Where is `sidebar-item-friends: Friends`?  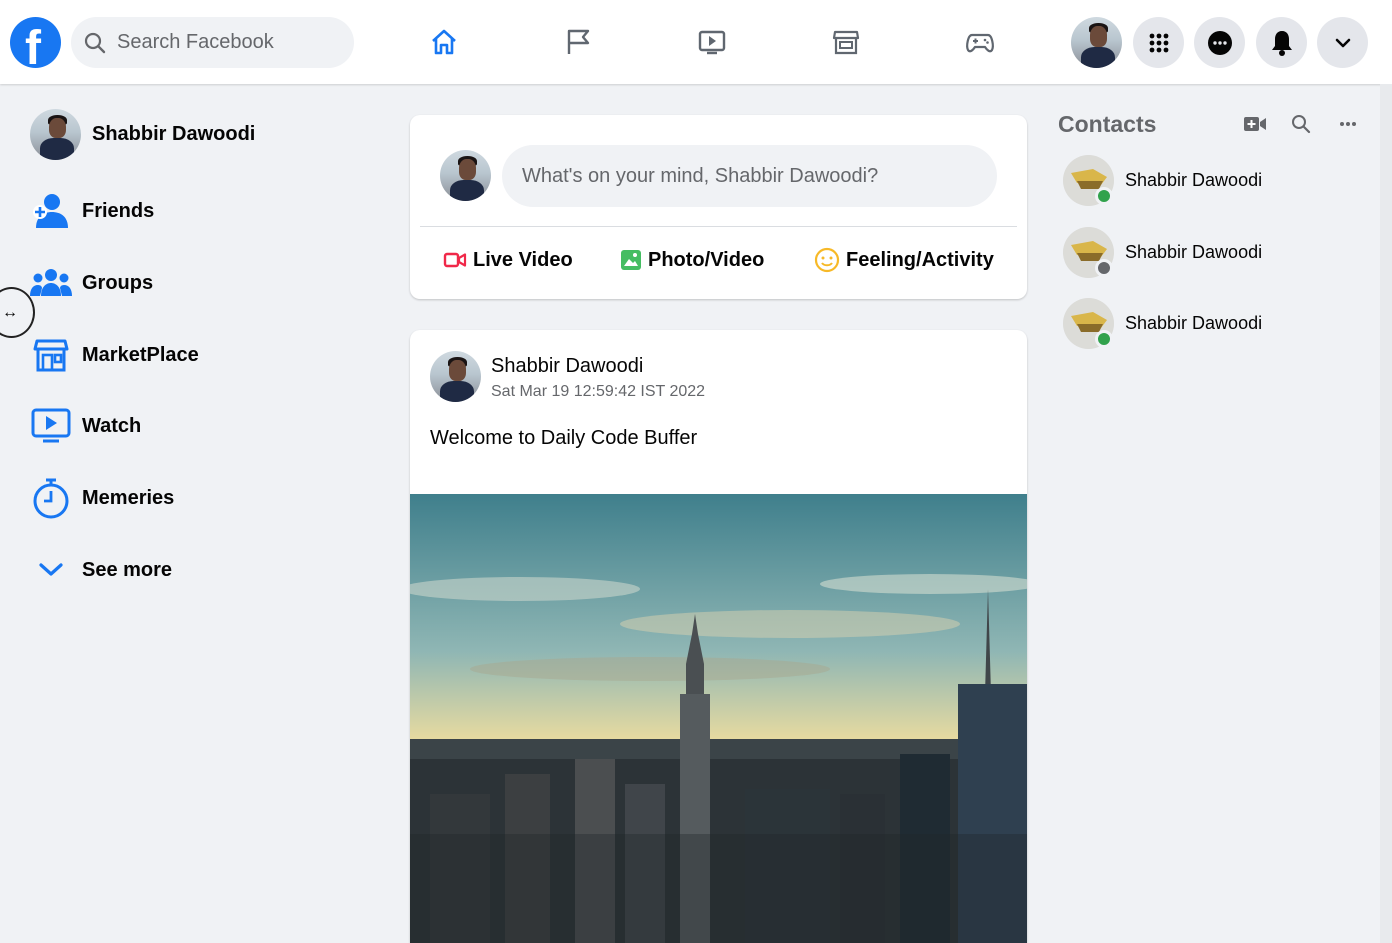 sidebar-item-friends: Friends is located at coordinates (92, 211).